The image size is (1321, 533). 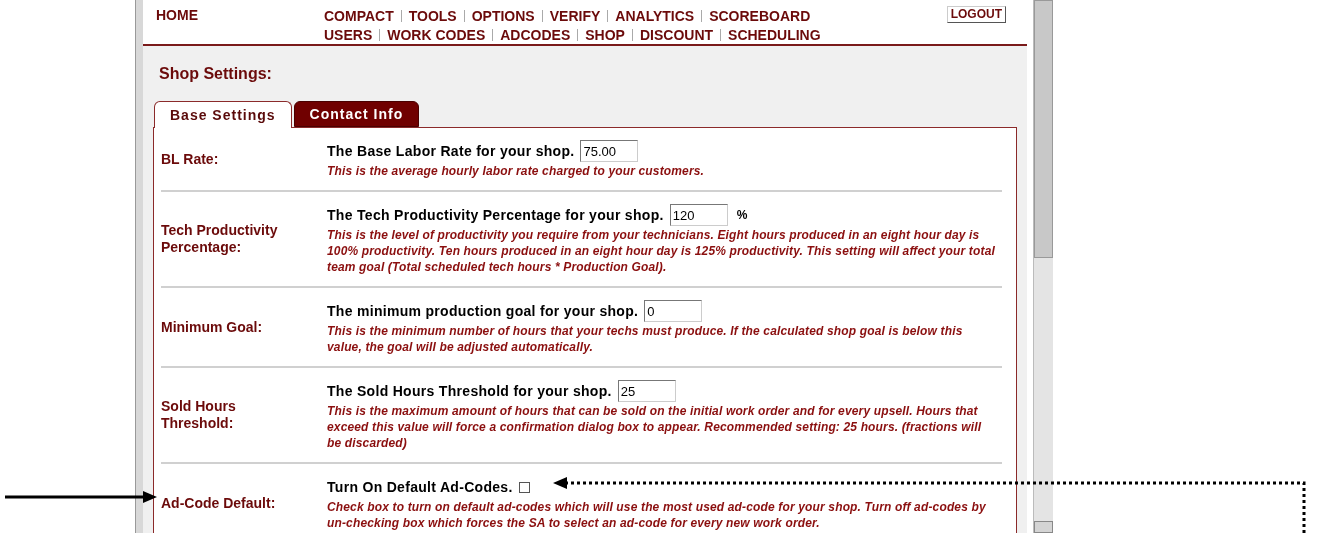 What do you see at coordinates (220, 239) in the screenshot?
I see `setting-label: Tech Productivity Percentage:` at bounding box center [220, 239].